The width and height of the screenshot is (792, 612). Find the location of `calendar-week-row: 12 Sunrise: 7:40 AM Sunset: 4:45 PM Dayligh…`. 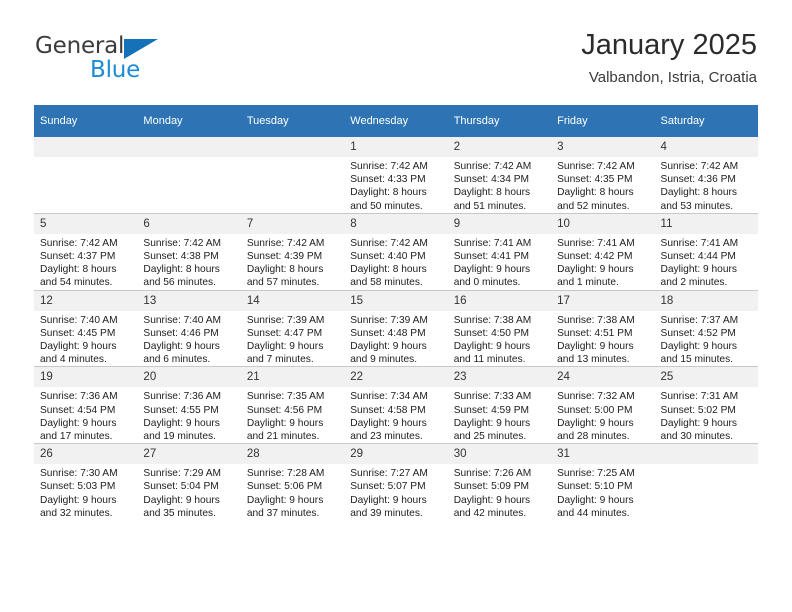

calendar-week-row: 12 Sunrise: 7:40 AM Sunset: 4:45 PM Dayligh… is located at coordinates (396, 328).